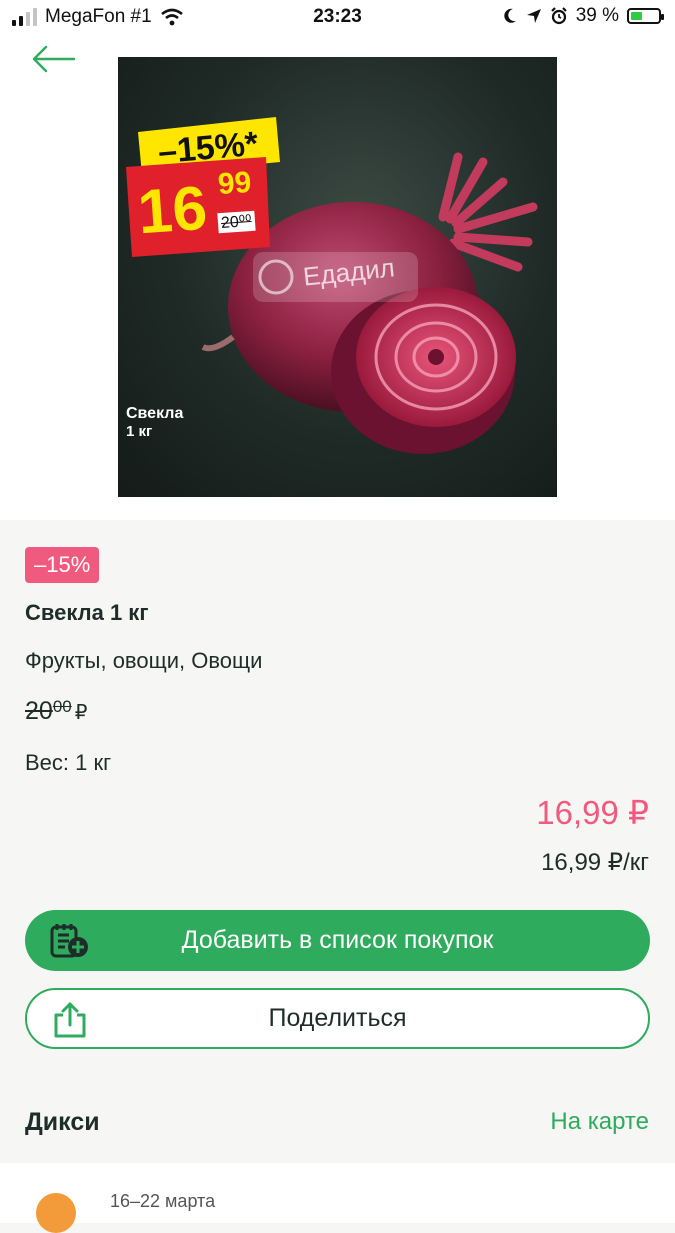 This screenshot has width=675, height=1233. I want to click on offer-dates: 16–22 марта, so click(163, 1201).